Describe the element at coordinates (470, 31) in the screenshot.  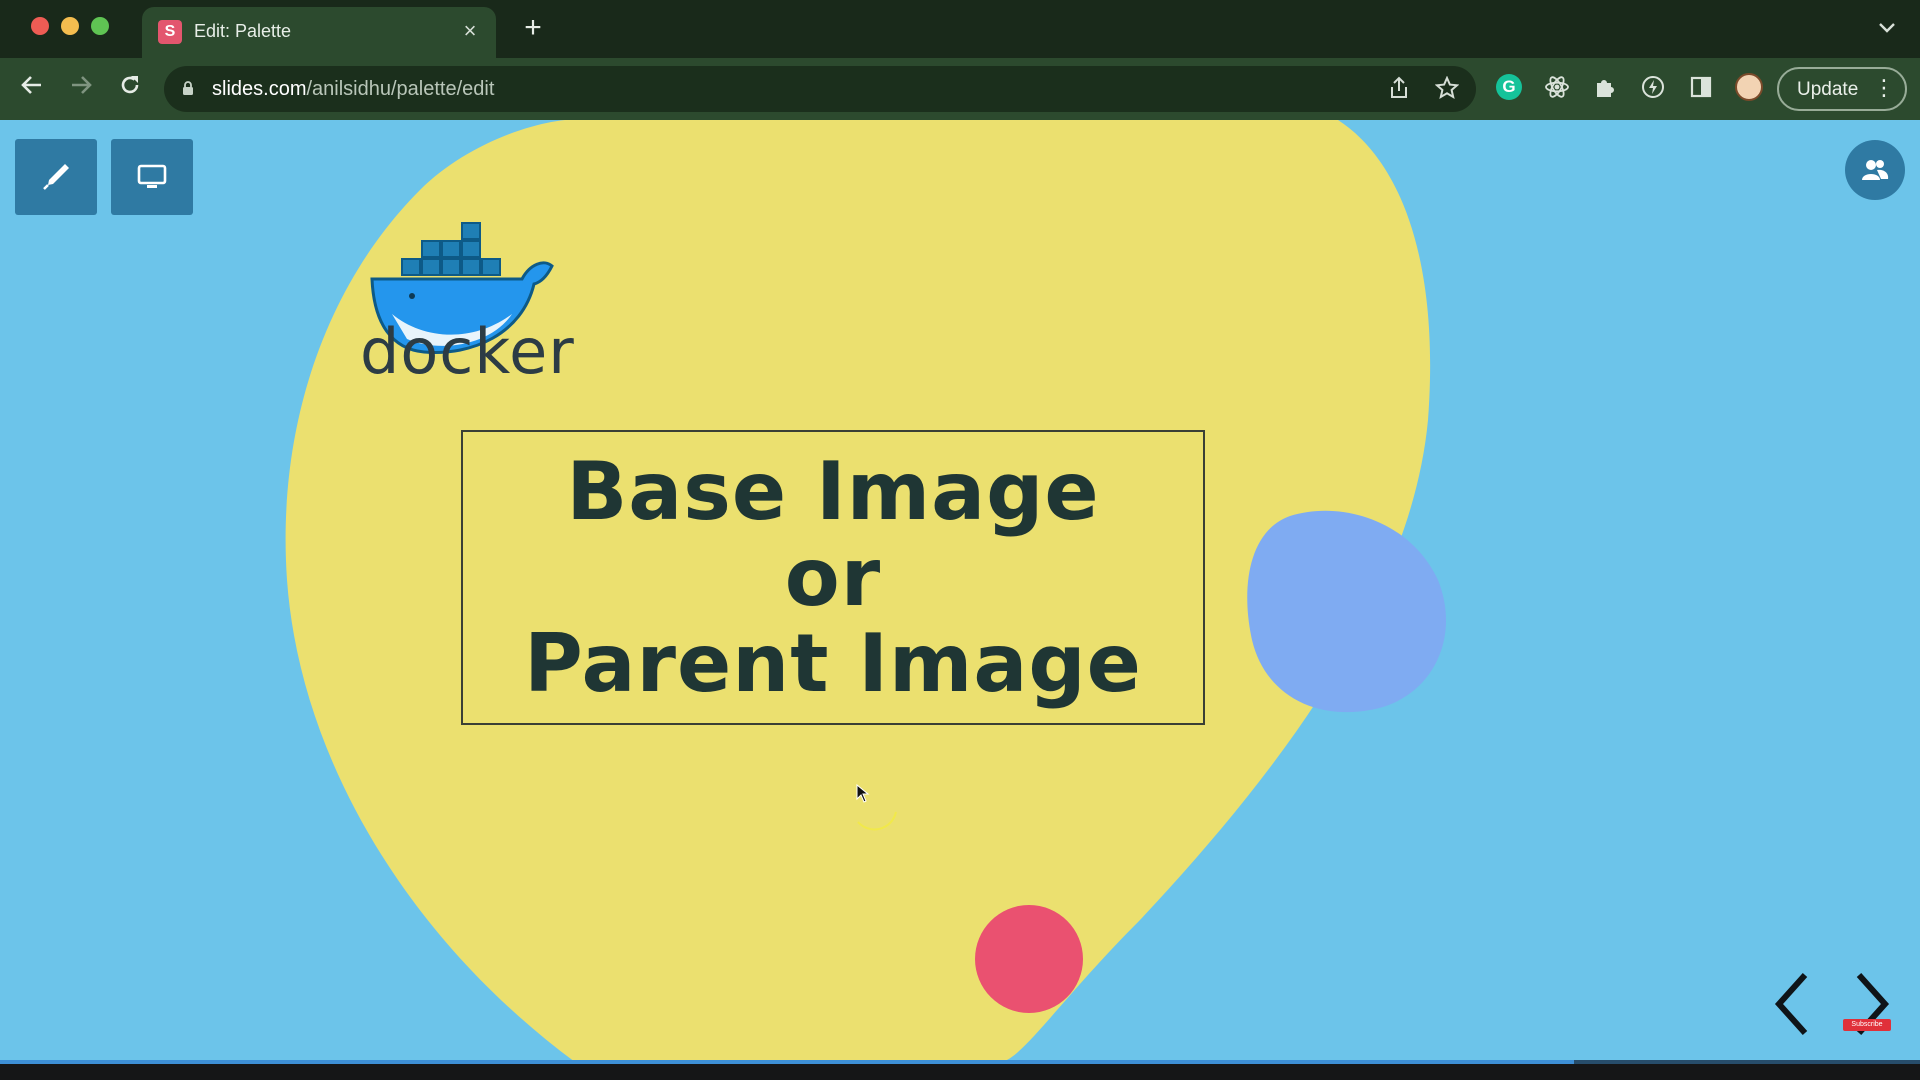
I see `tab-close-icon: ×` at that location.